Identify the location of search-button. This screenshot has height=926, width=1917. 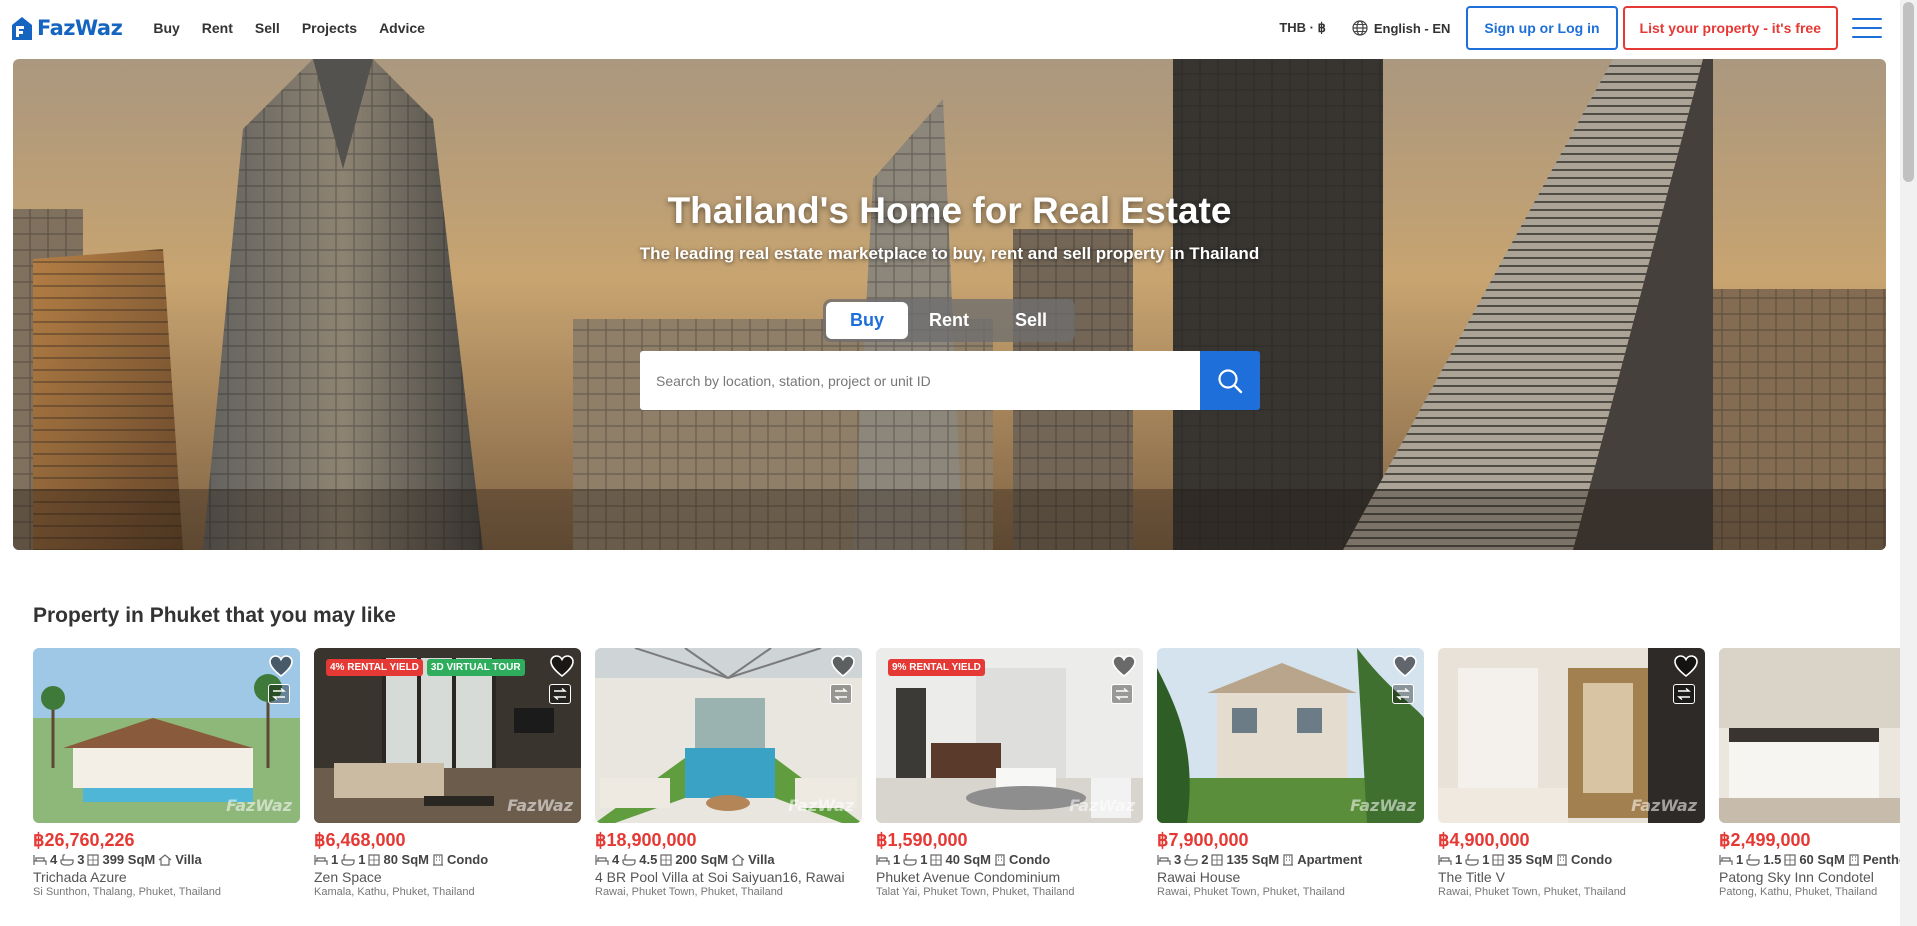
(1230, 380).